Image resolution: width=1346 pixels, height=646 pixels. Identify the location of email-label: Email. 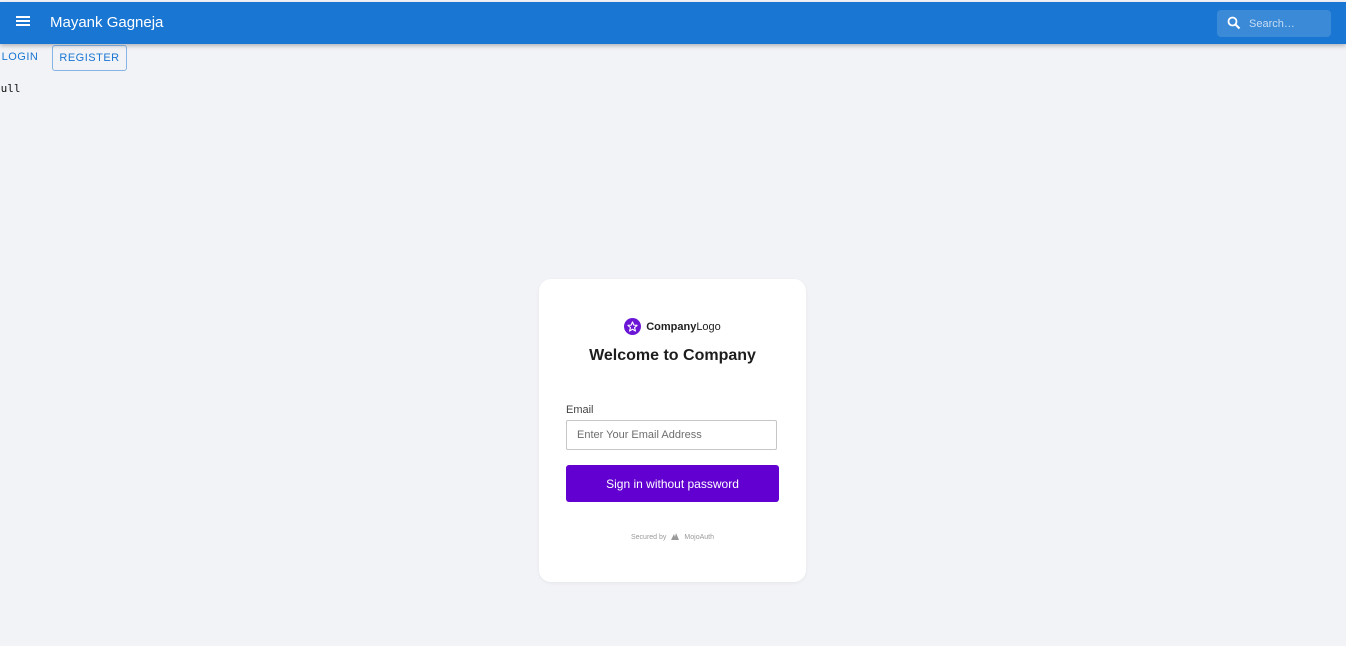
(580, 410).